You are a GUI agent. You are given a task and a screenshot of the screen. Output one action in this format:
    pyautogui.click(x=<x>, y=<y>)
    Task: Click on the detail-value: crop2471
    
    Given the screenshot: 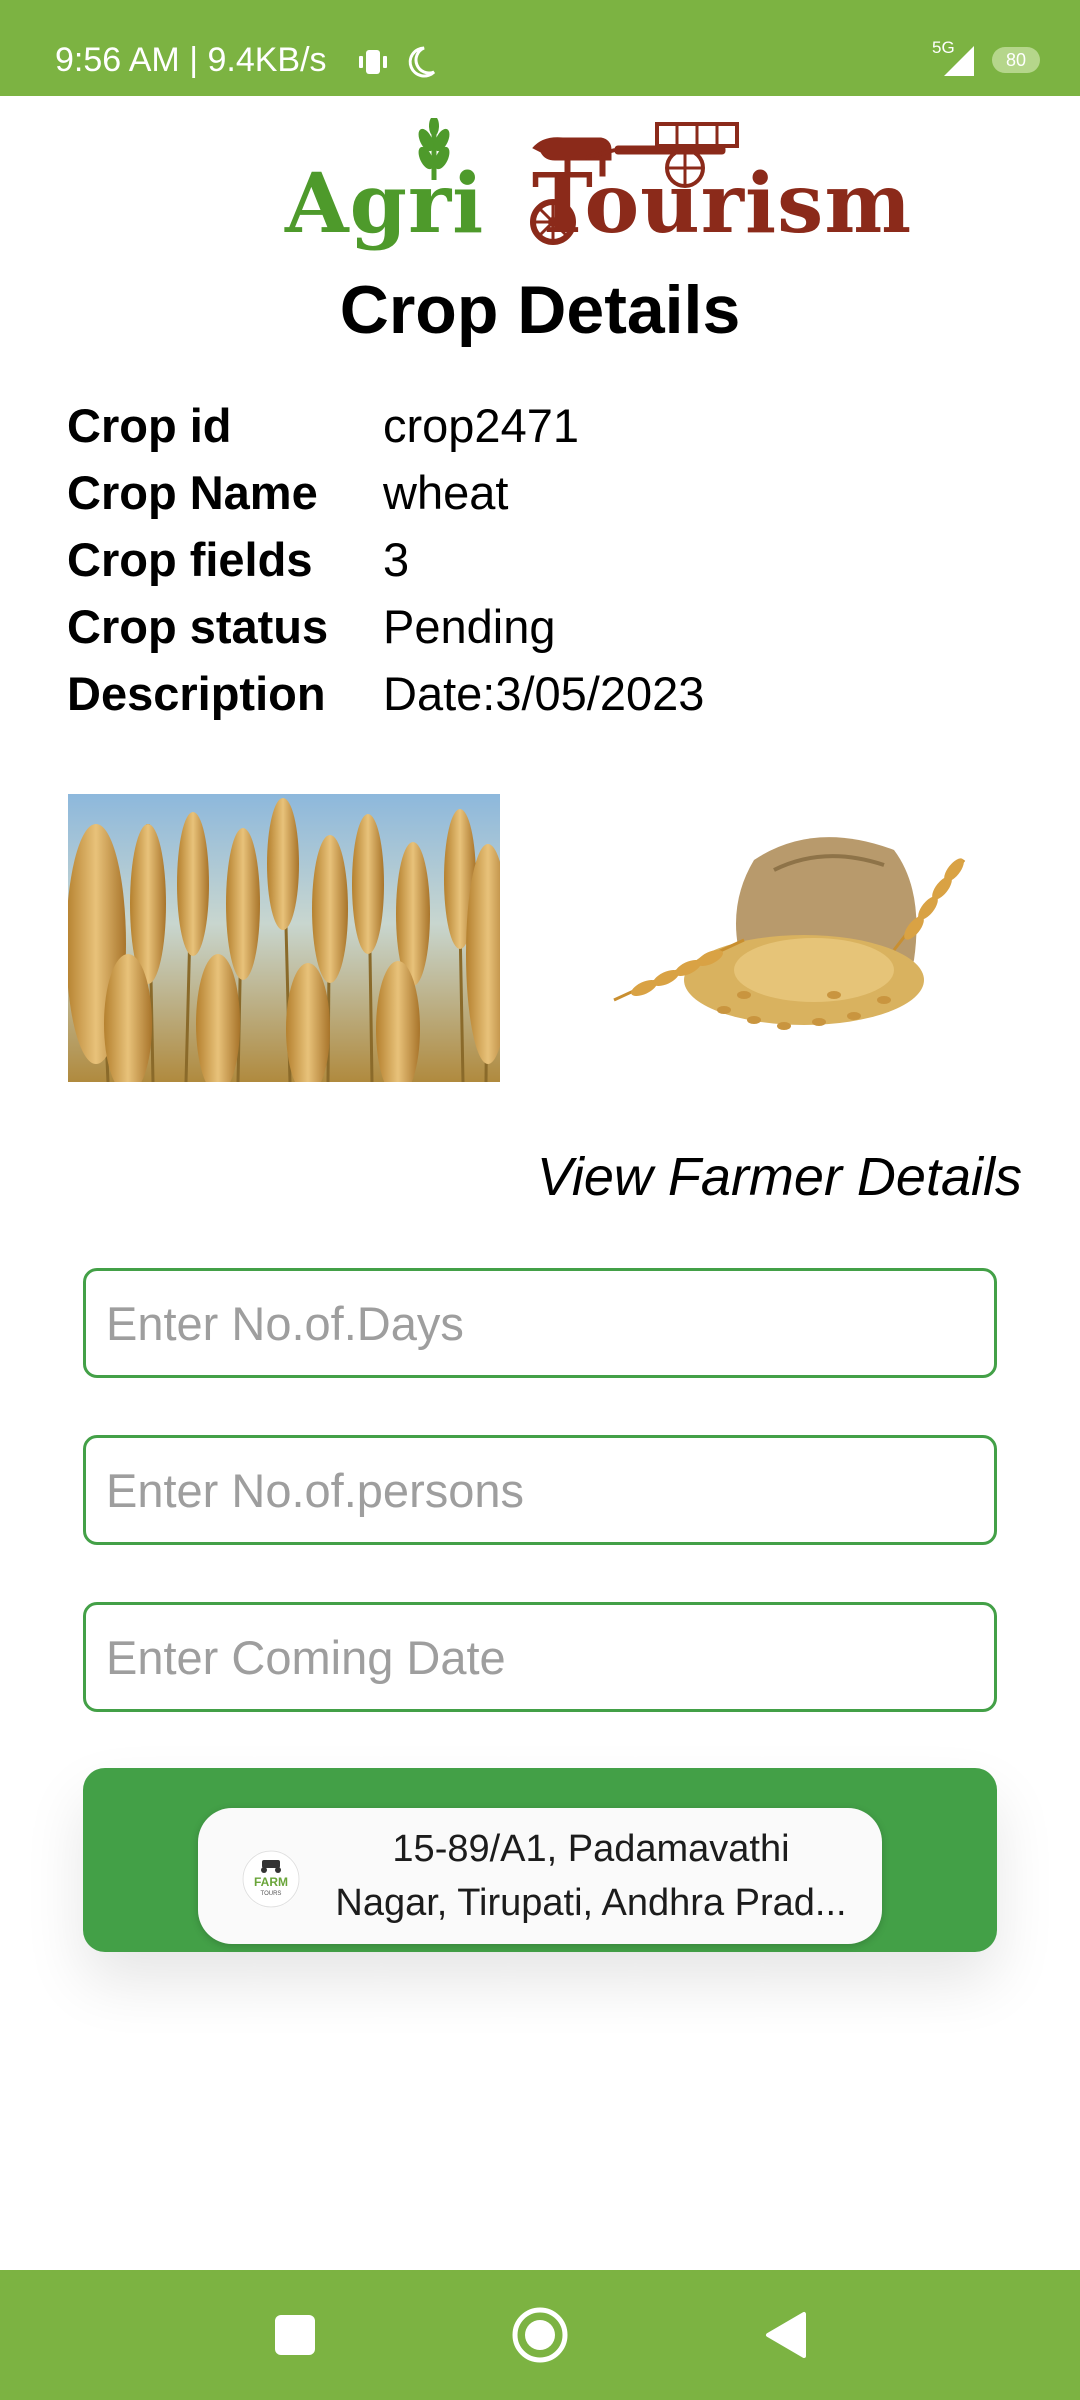 What is the action you would take?
    pyautogui.click(x=481, y=425)
    